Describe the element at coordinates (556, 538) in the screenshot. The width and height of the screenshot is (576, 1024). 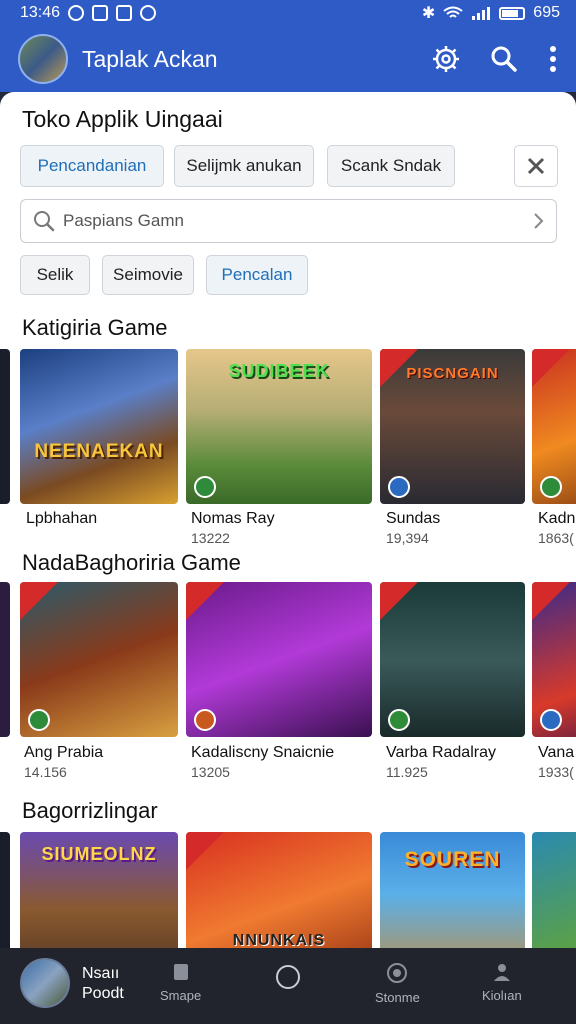
I see `game-count: 1863(` at that location.